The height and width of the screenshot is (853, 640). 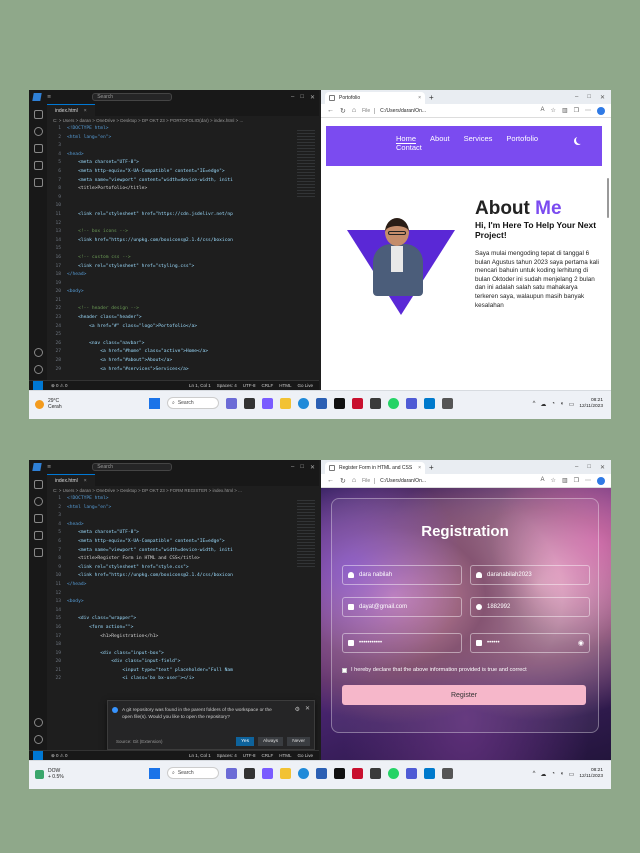 What do you see at coordinates (193, 403) in the screenshot?
I see `taskbar-search: ⌕ Search` at bounding box center [193, 403].